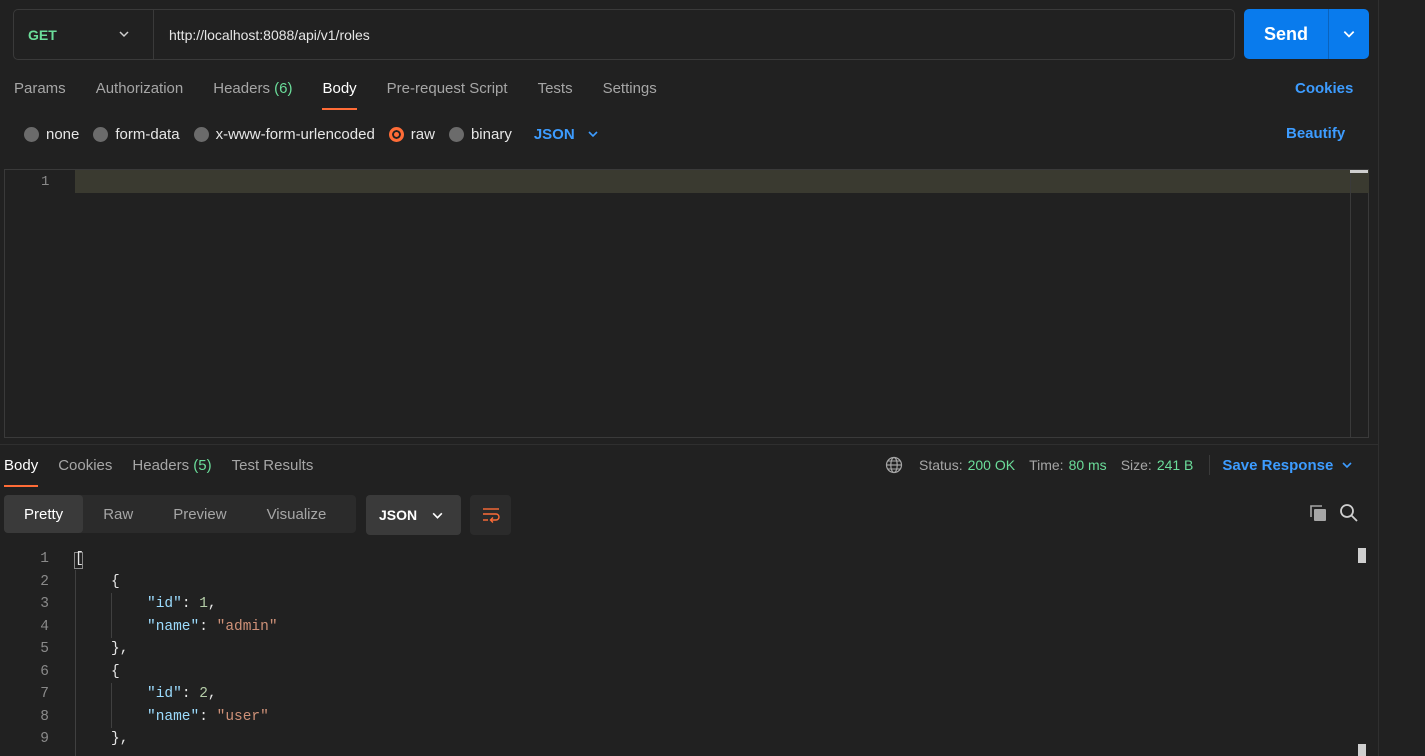 Image resolution: width=1425 pixels, height=756 pixels. What do you see at coordinates (555, 88) in the screenshot?
I see `tab-label: Tests` at bounding box center [555, 88].